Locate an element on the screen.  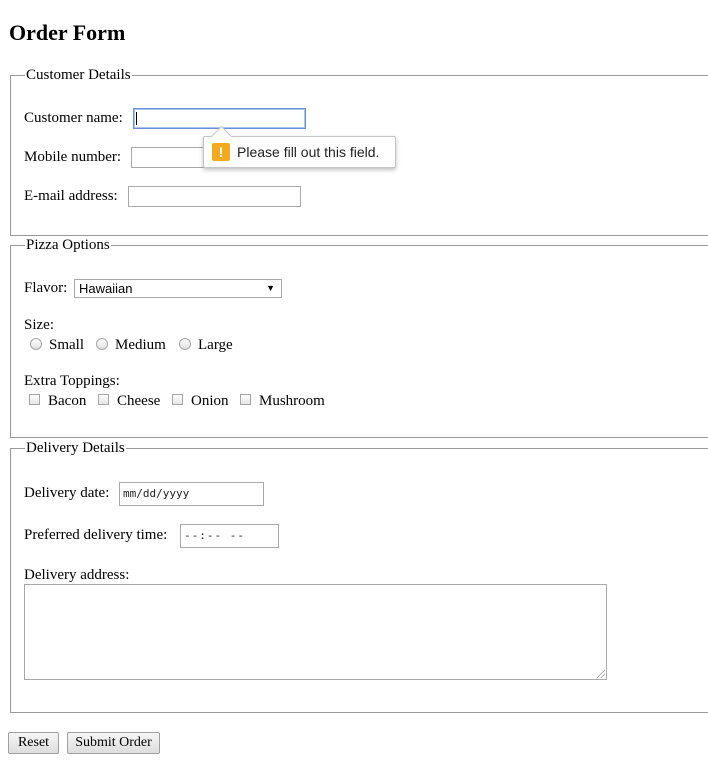
mobile-number-label: Mobile number: is located at coordinates (73, 157).